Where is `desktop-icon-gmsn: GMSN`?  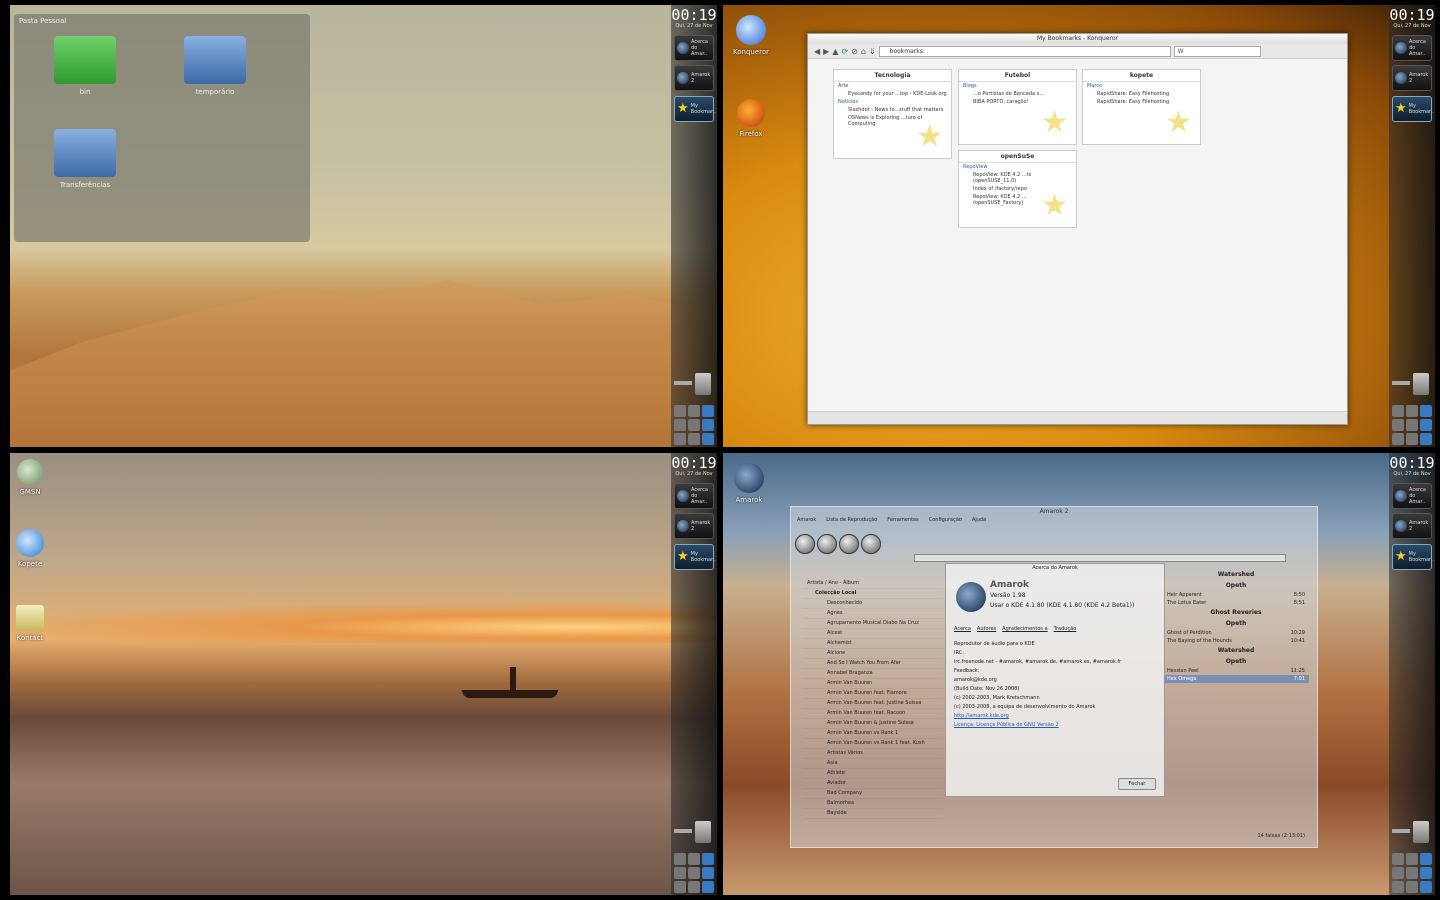
desktop-icon-gmsn: GMSN is located at coordinates (30, 477).